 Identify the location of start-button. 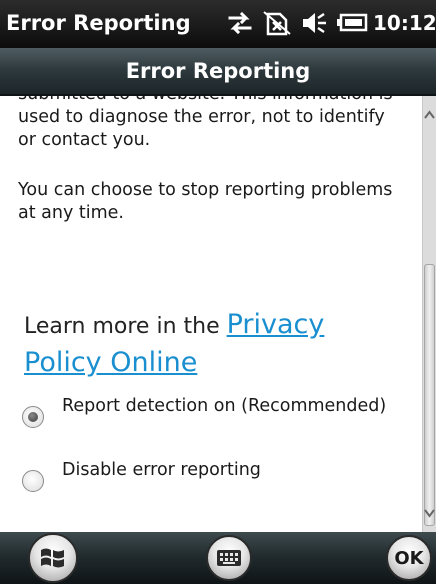
(53, 558).